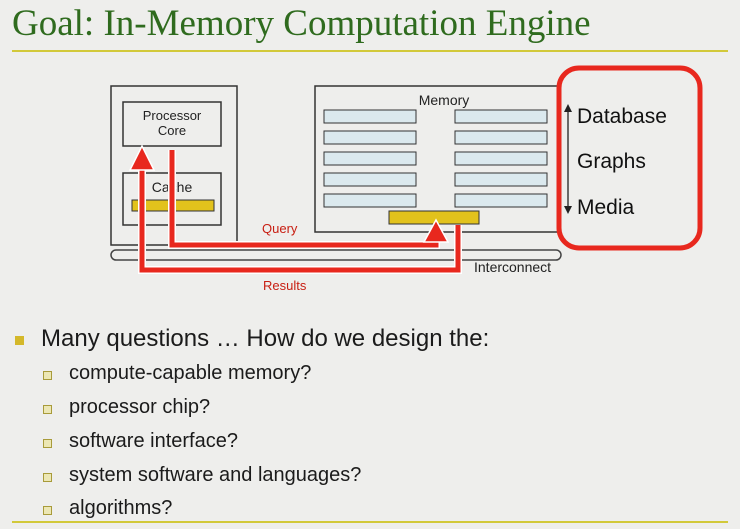  I want to click on bottom-rule, so click(370, 522).